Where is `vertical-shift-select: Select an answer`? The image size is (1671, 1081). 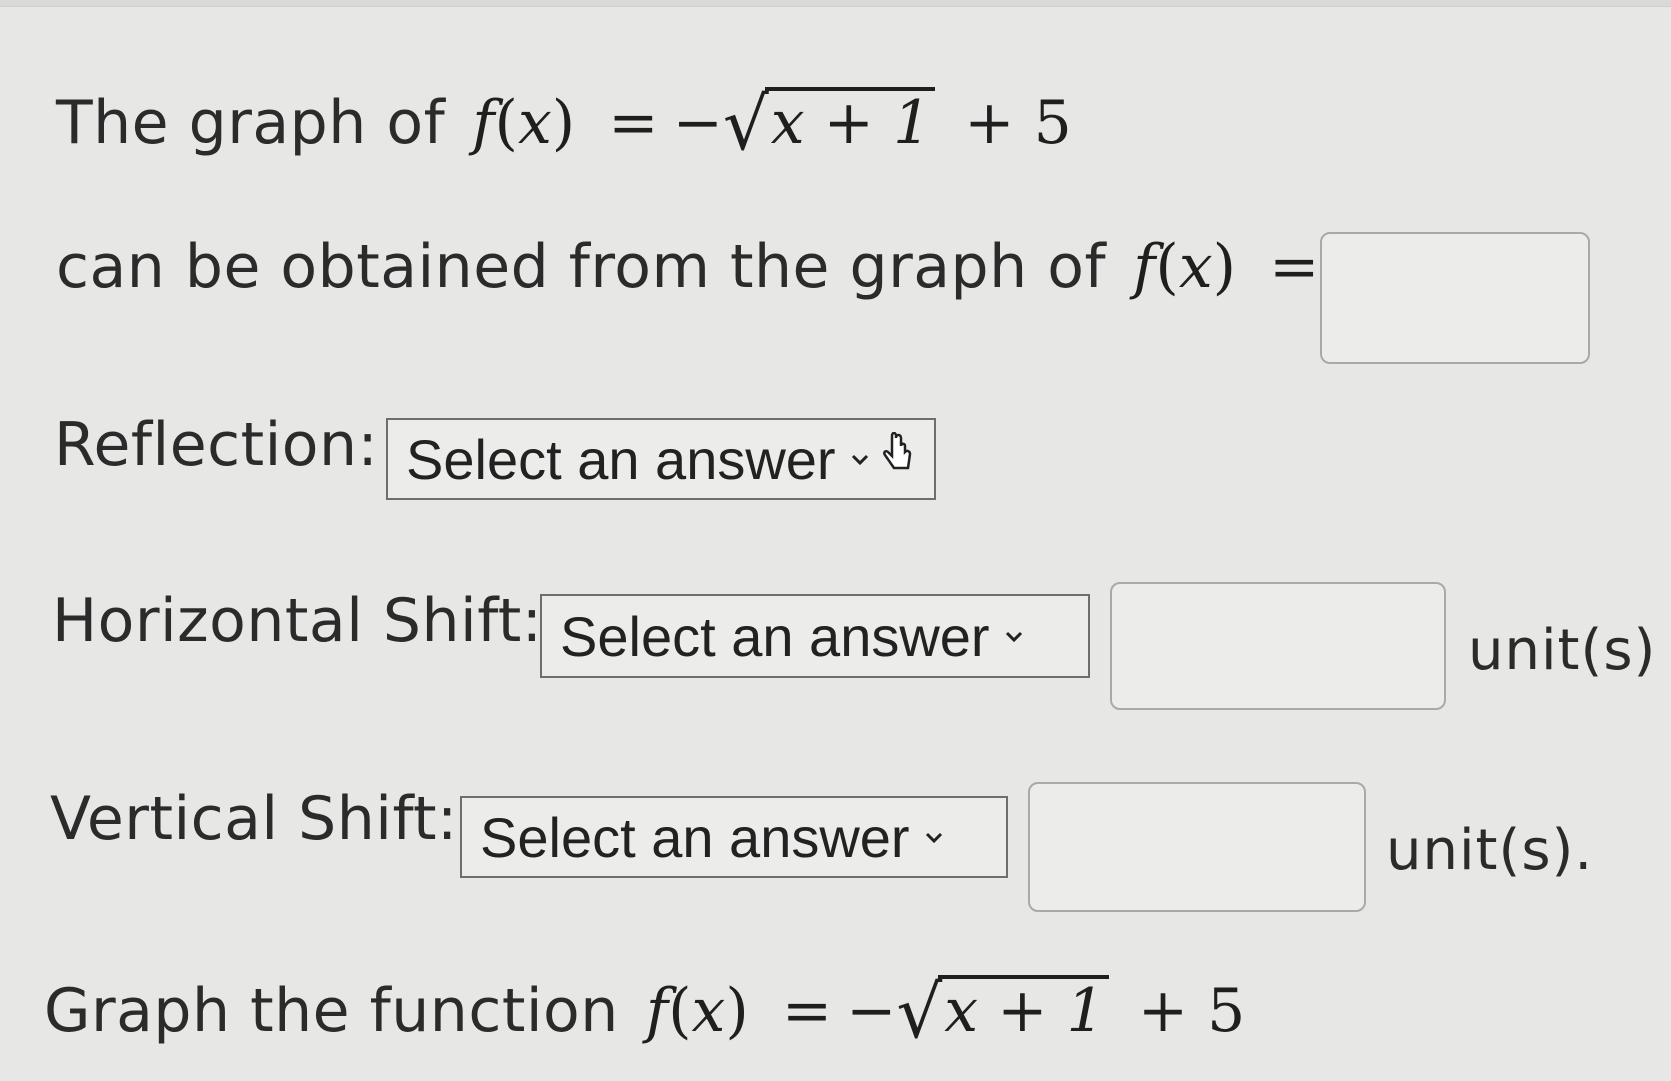
vertical-shift-select: Select an answer is located at coordinates (734, 837).